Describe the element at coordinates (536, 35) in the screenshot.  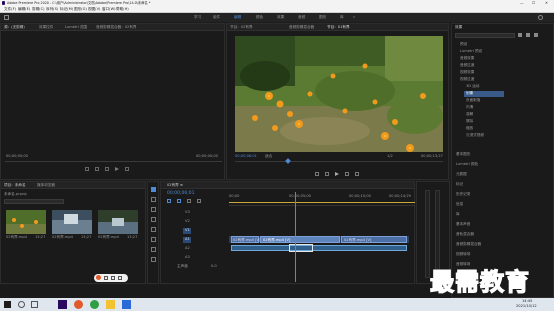
I see `yuv-effects-icon` at that location.